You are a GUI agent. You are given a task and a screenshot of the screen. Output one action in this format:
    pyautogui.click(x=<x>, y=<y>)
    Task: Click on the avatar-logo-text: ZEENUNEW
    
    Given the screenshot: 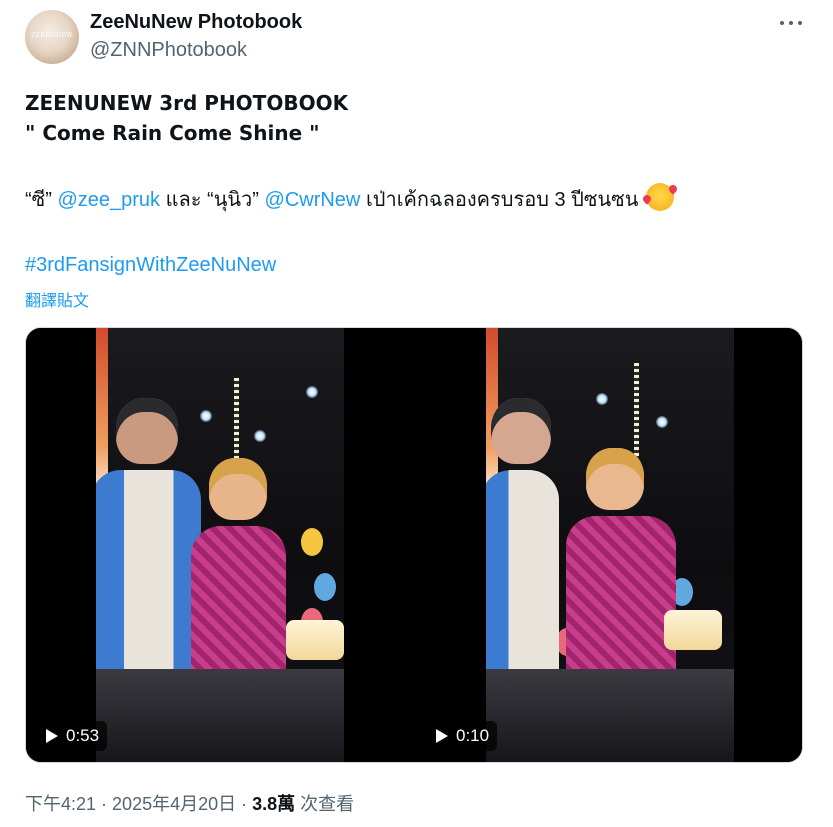 What is the action you would take?
    pyautogui.click(x=52, y=35)
    